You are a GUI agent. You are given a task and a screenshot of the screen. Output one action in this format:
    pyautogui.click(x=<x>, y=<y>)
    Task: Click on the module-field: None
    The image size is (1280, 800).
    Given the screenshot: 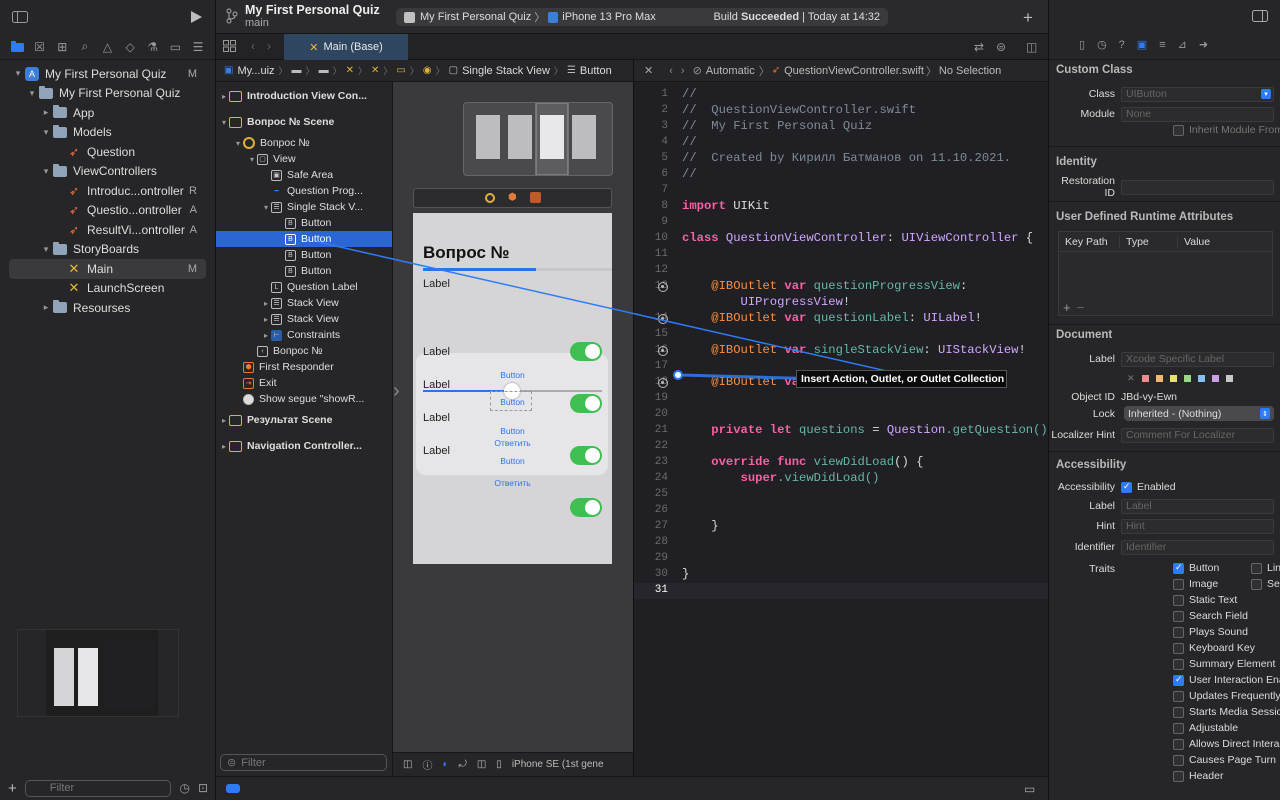 What is the action you would take?
    pyautogui.click(x=1197, y=114)
    